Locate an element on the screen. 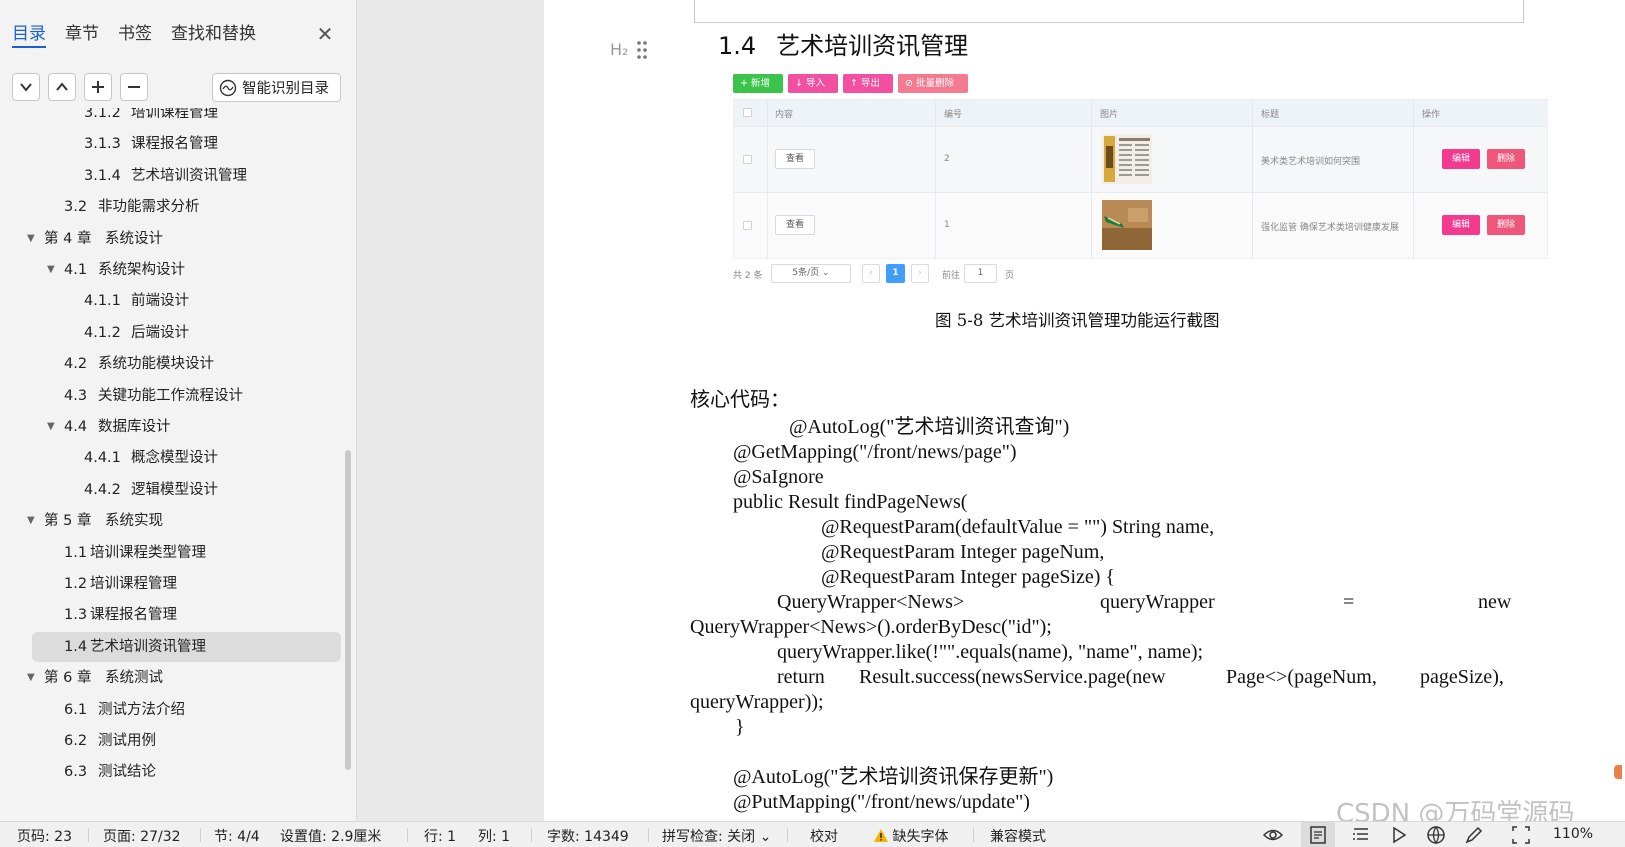  outline-view-icon is located at coordinates (1361, 835).